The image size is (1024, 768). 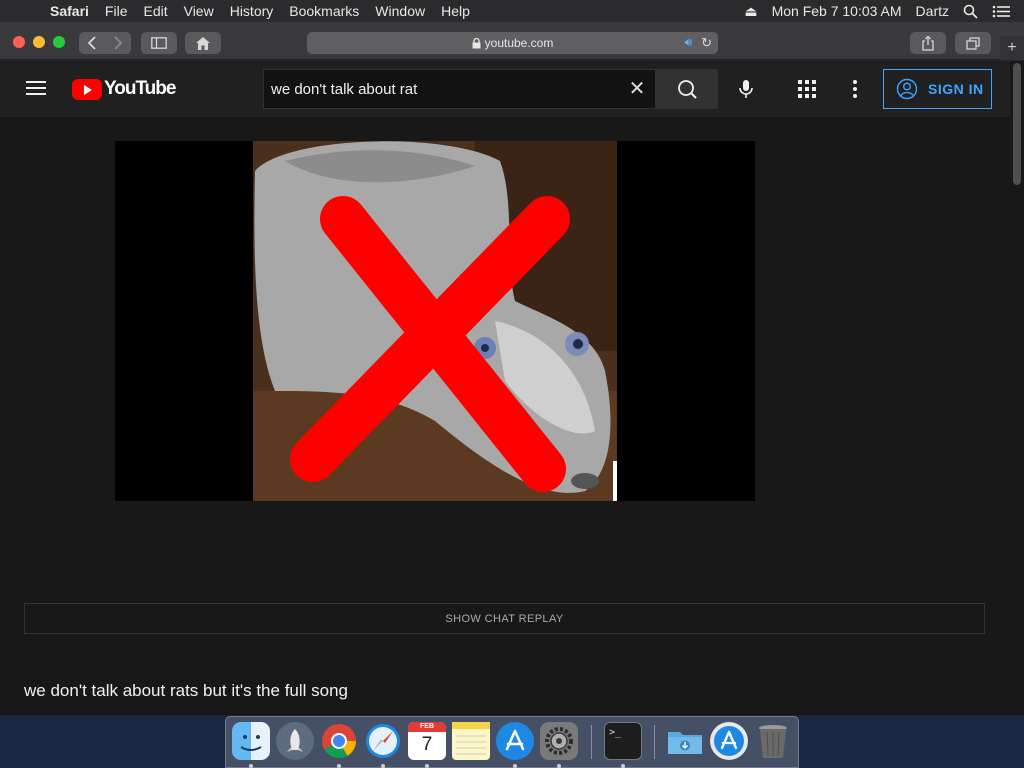 I want to click on downloads-folder-icon, so click(x=685, y=741).